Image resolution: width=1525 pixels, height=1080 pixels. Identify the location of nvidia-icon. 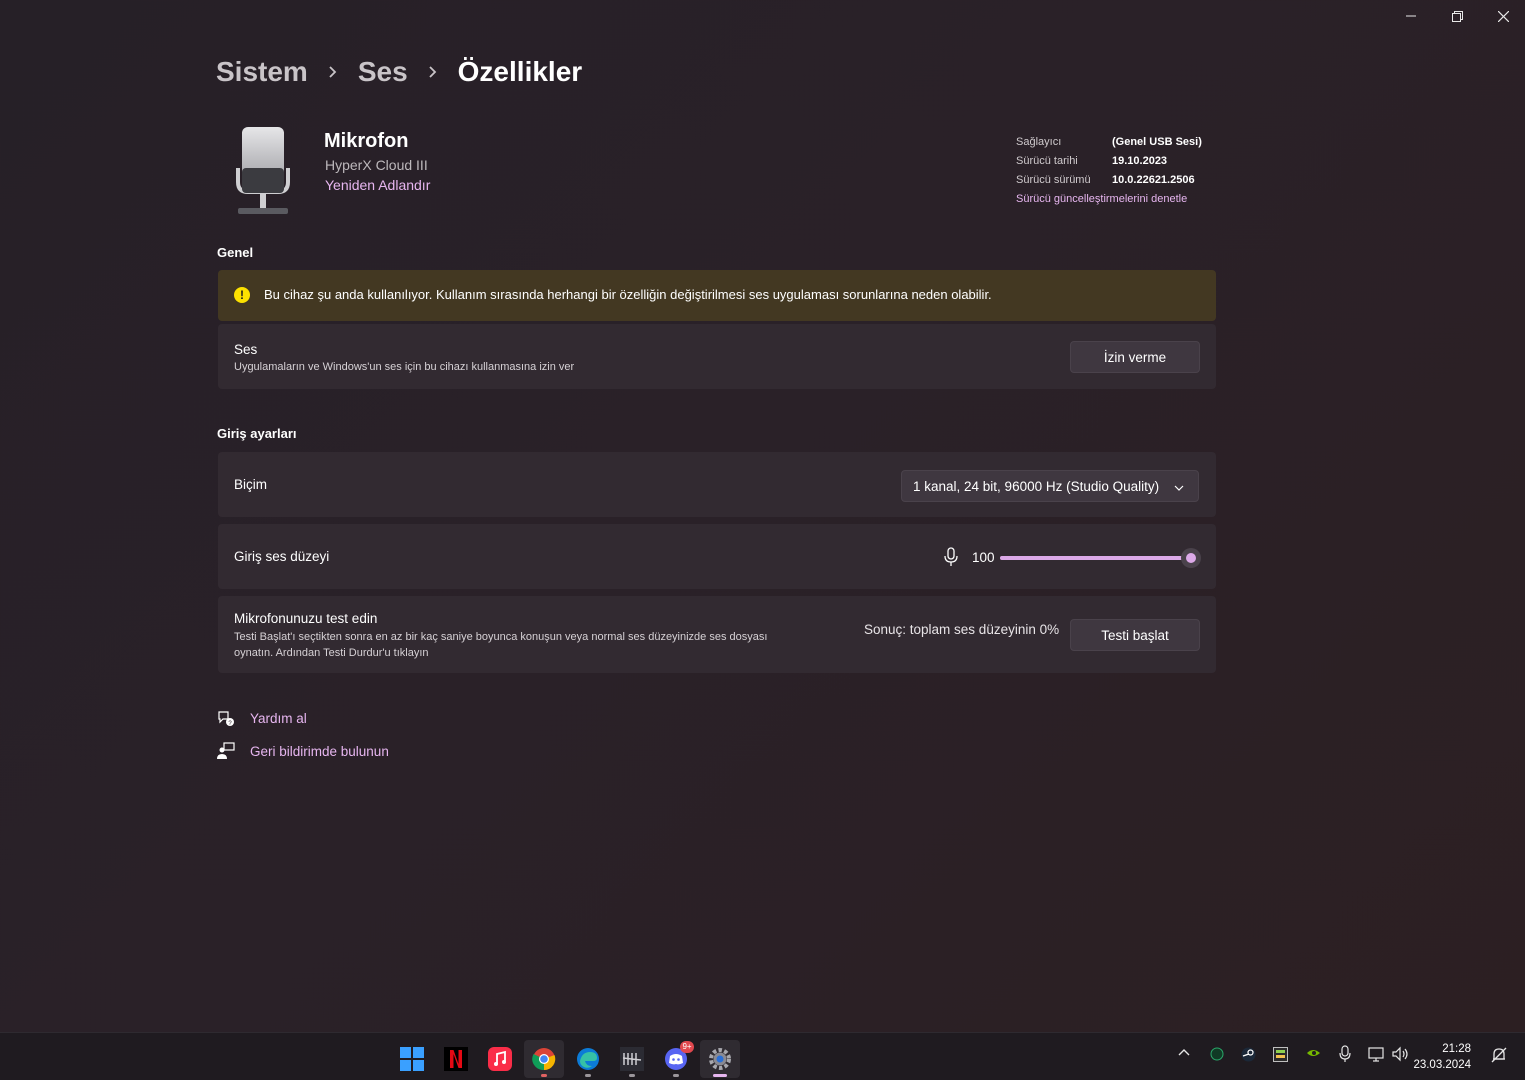
(1313, 1054).